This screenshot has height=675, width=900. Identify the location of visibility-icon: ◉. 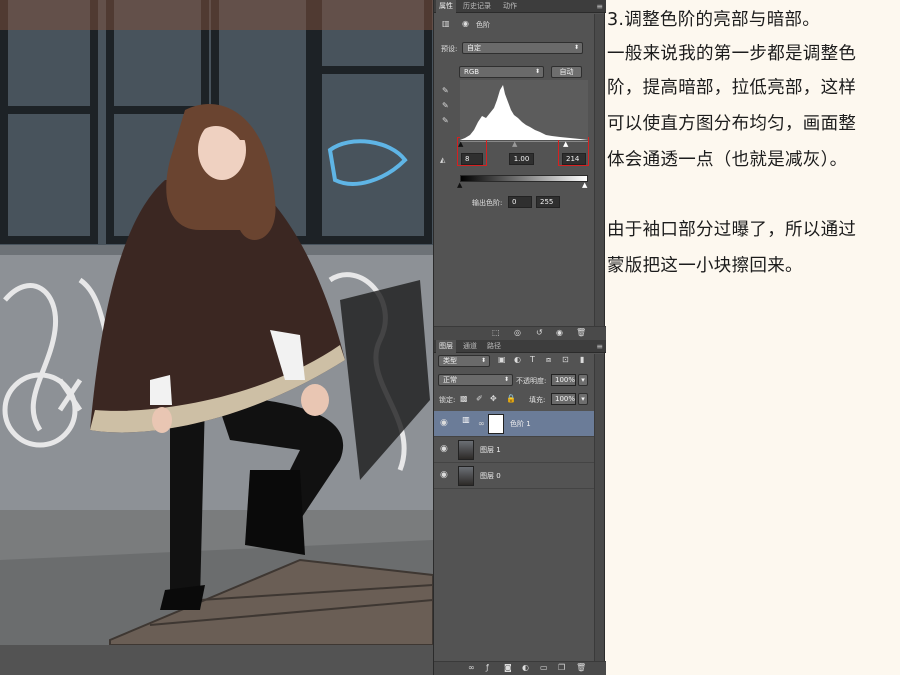
(559, 332).